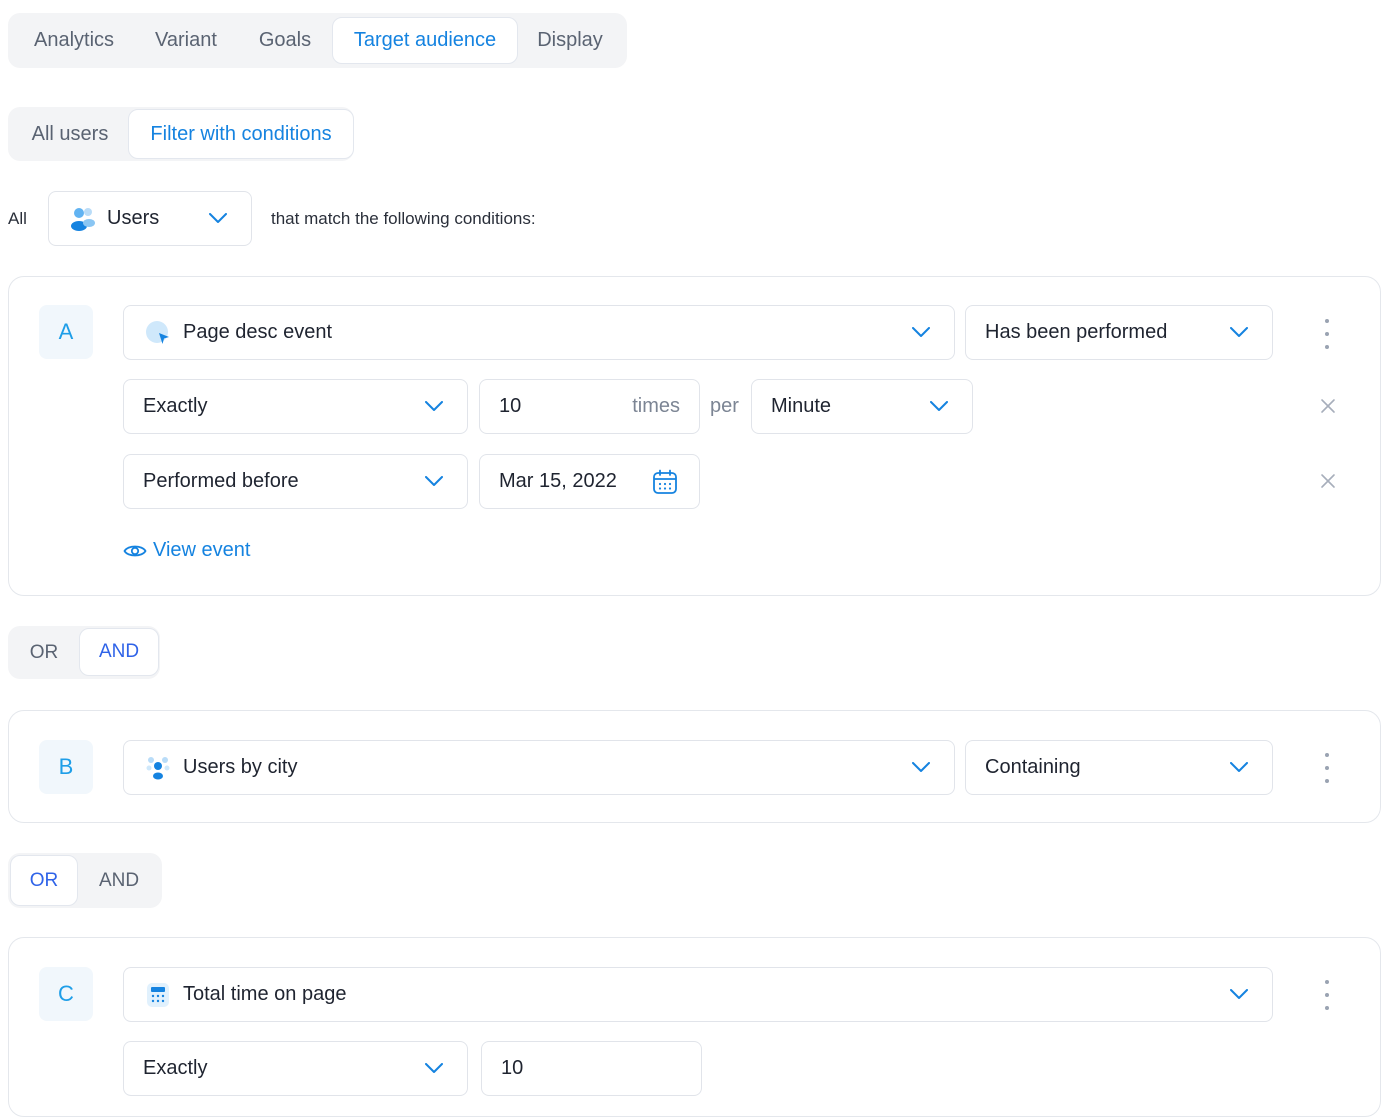  I want to click on operator-select: Containing, so click(1119, 767).